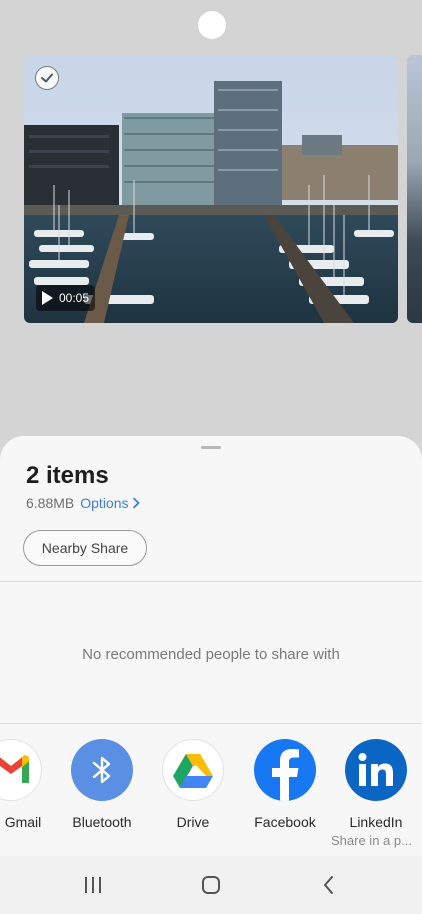 The image size is (422, 914). I want to click on no-recommended-people-text: No recommended people to share with, so click(211, 654).